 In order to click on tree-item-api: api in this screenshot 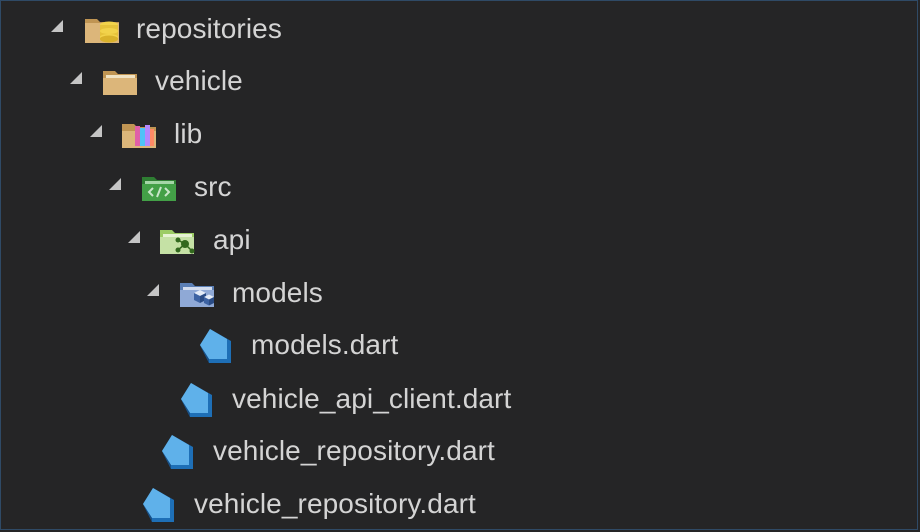, I will do `click(459, 239)`.